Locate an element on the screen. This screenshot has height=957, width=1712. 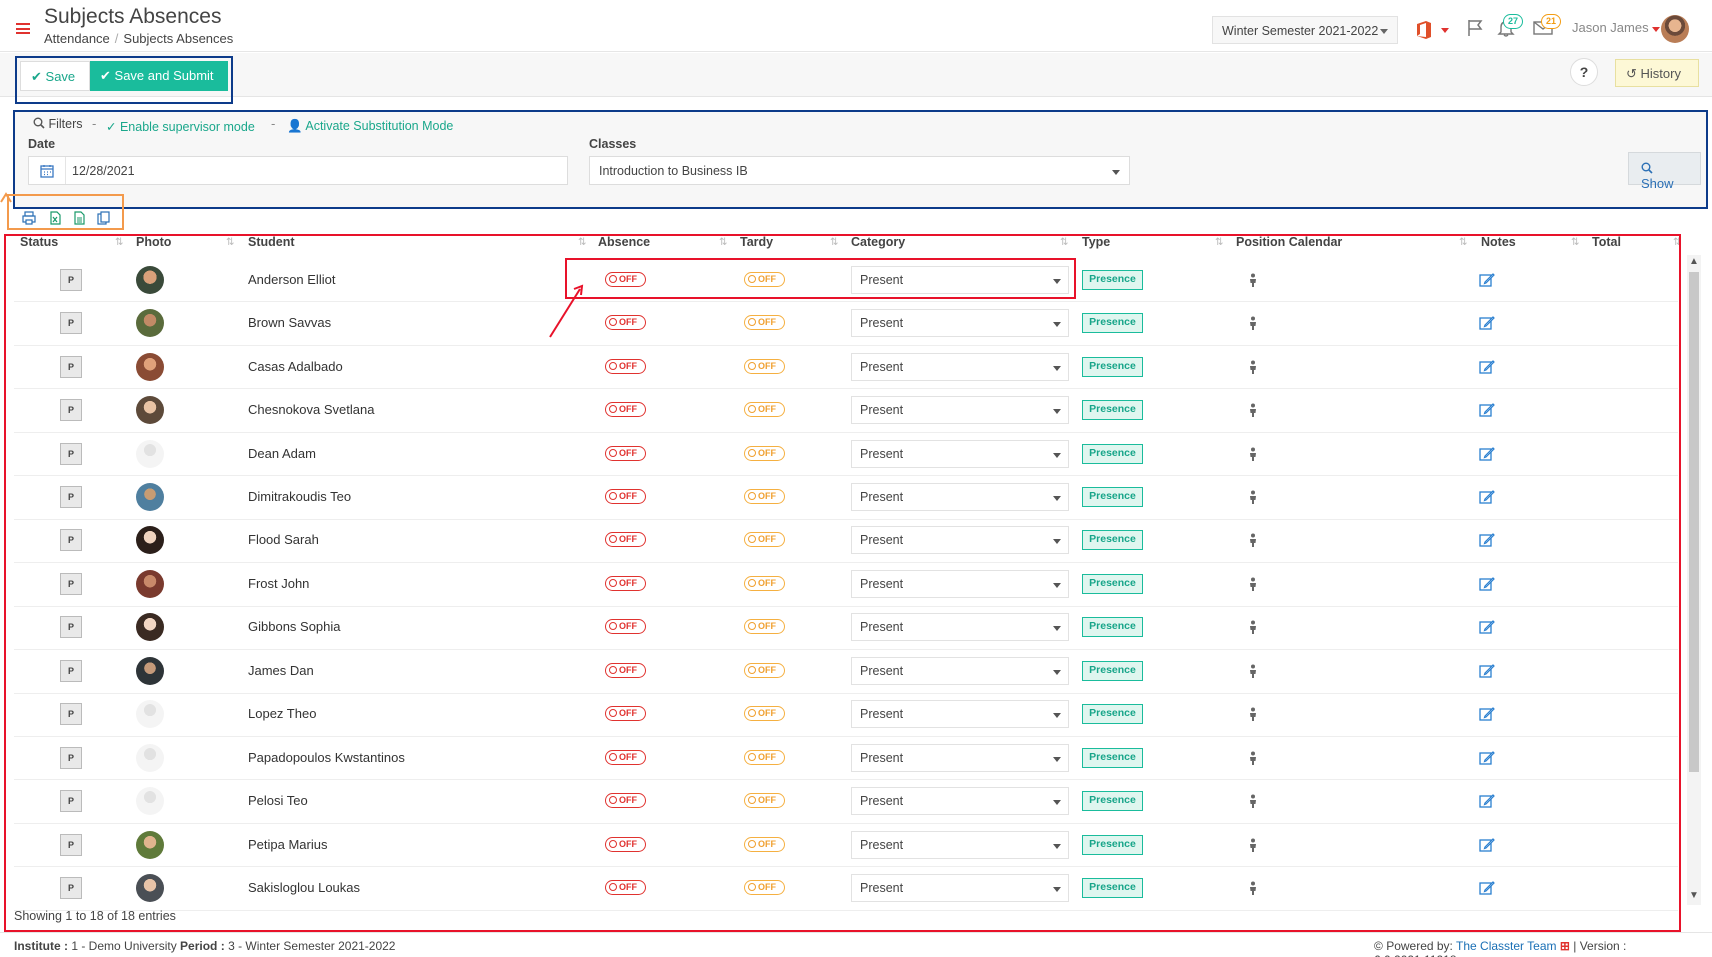
copyright-icon: © is located at coordinates (1378, 946).